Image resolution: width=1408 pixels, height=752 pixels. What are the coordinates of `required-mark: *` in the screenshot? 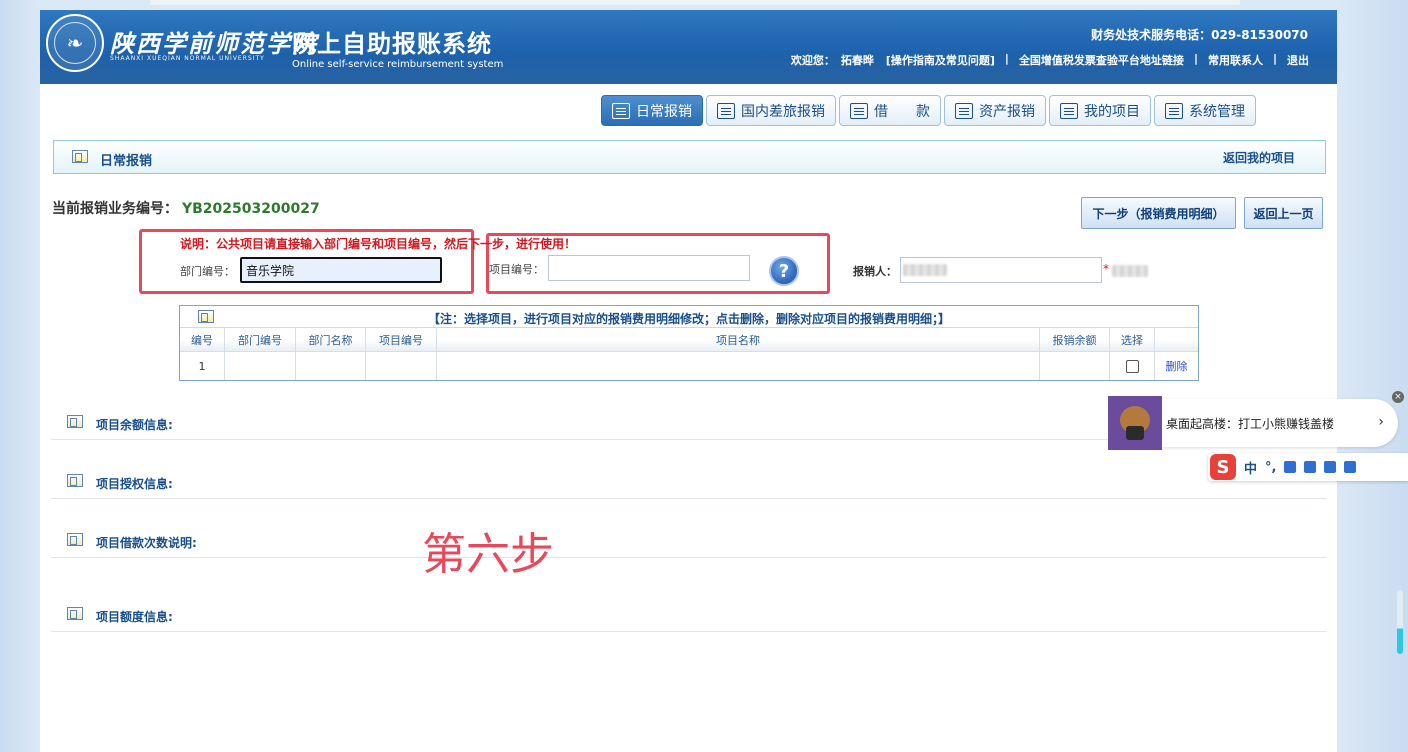 It's located at (1106, 269).